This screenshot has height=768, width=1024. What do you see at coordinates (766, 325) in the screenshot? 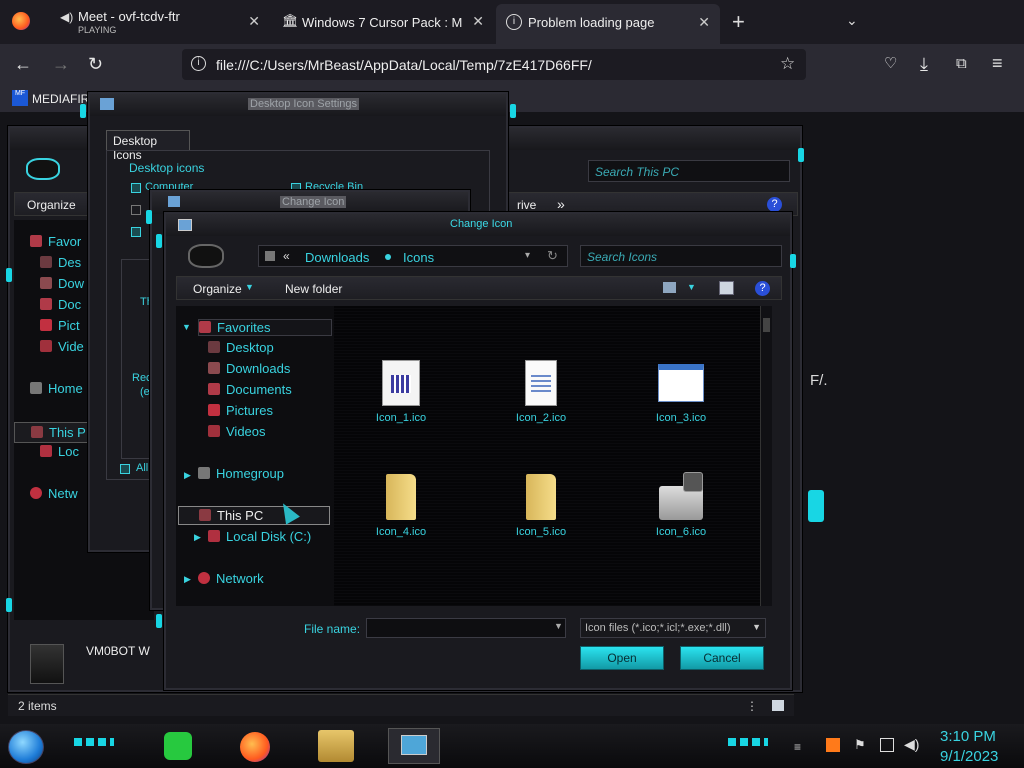
I see `scrollbar-thumb` at bounding box center [766, 325].